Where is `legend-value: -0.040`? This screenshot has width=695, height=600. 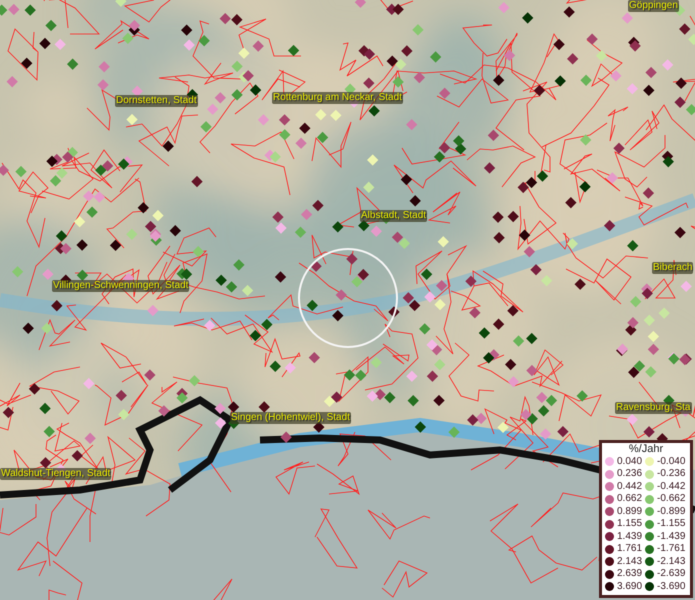
legend-value: -0.040 is located at coordinates (671, 462).